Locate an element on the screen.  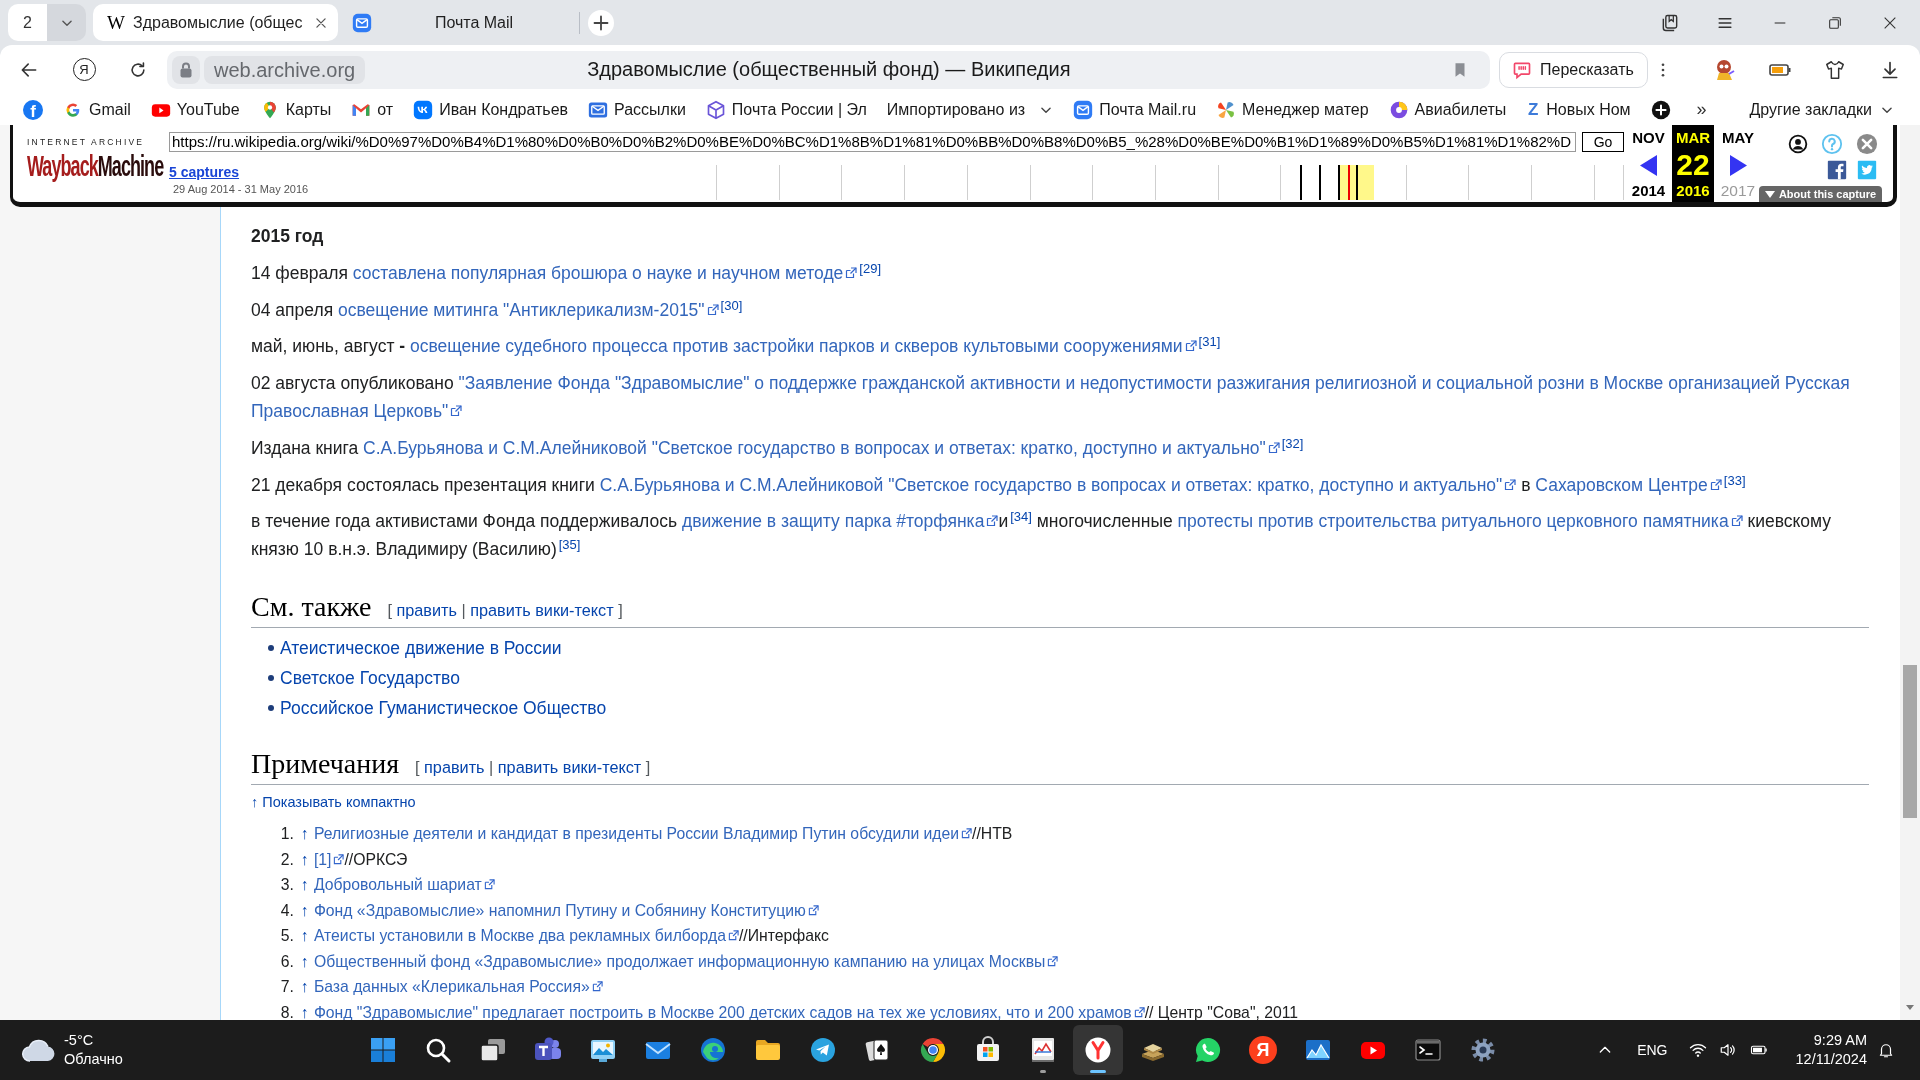
segmented-circle-icon is located at coordinates (933, 1050).